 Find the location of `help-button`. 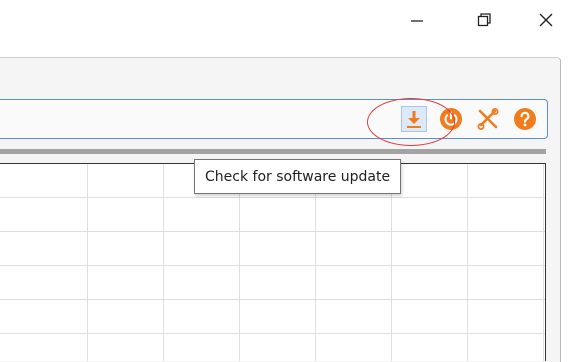

help-button is located at coordinates (525, 119).